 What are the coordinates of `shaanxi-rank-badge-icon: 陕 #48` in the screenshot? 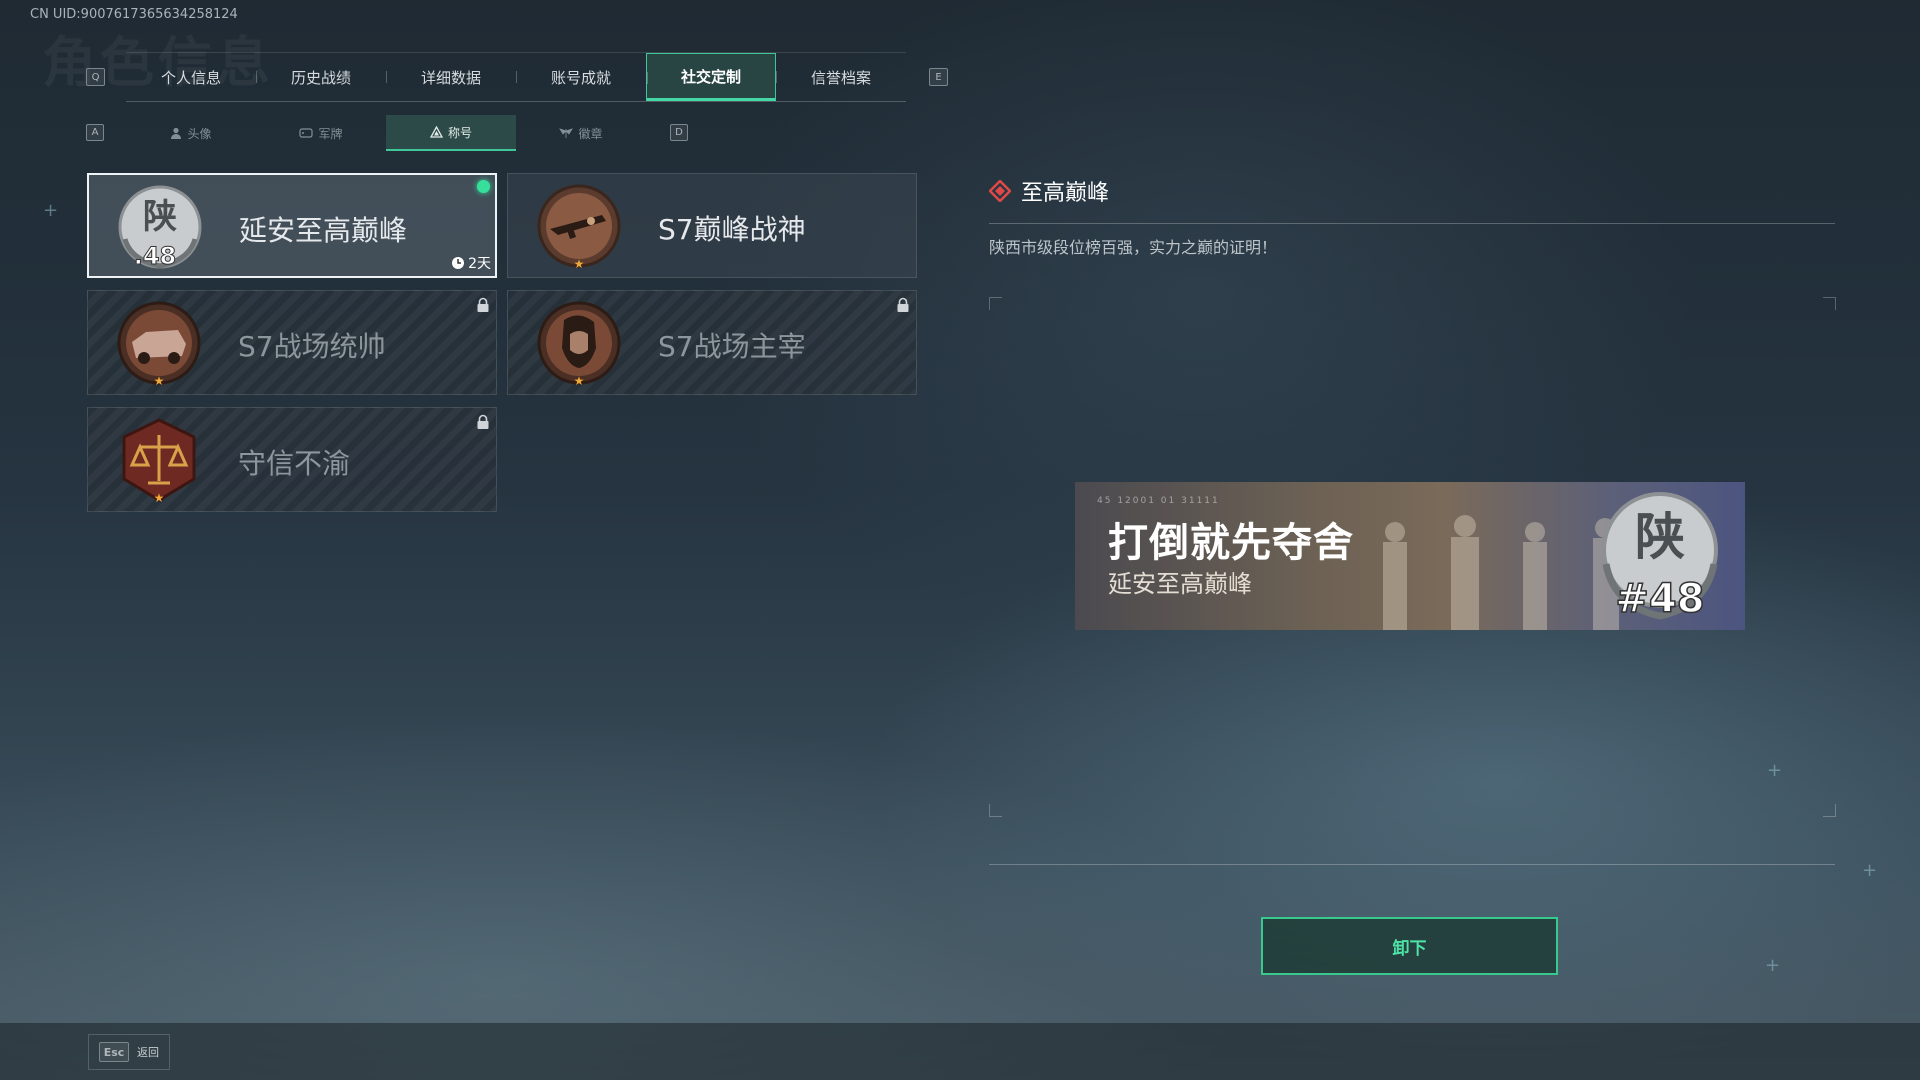 It's located at (1660, 557).